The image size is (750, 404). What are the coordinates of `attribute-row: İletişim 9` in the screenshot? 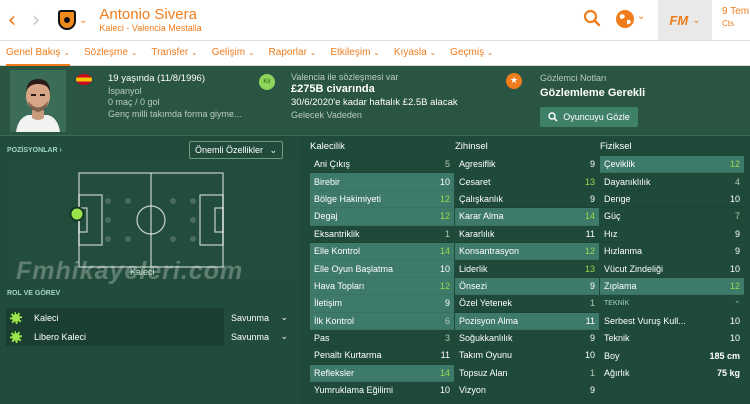 It's located at (382, 304).